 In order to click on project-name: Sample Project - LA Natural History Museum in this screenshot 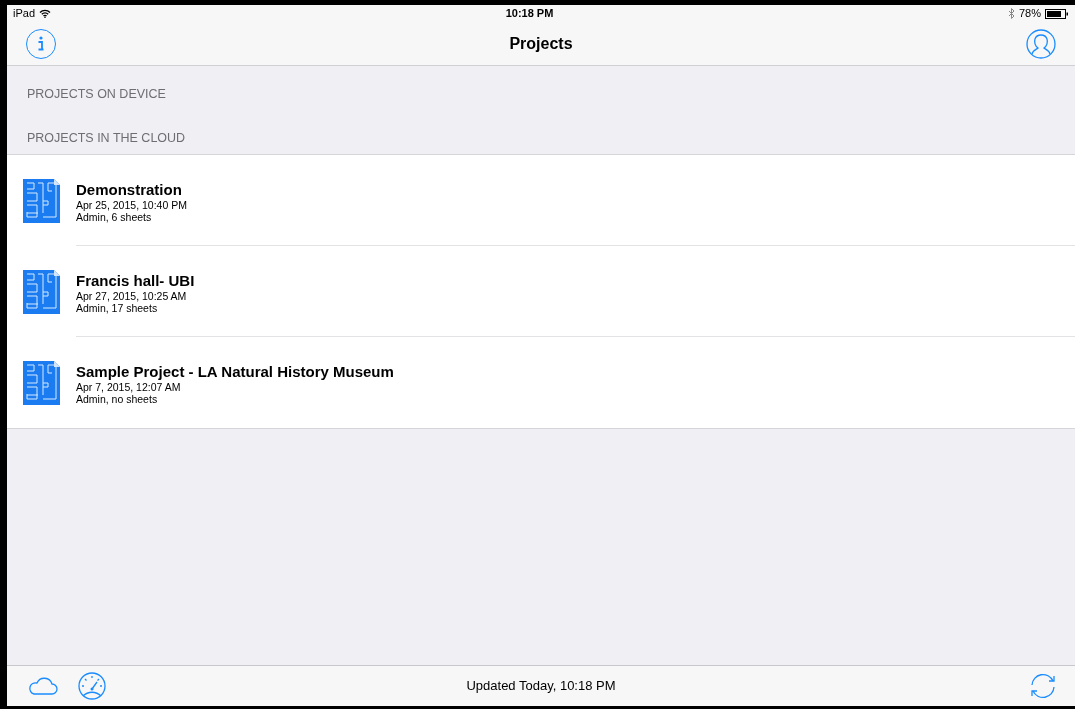, I will do `click(235, 371)`.